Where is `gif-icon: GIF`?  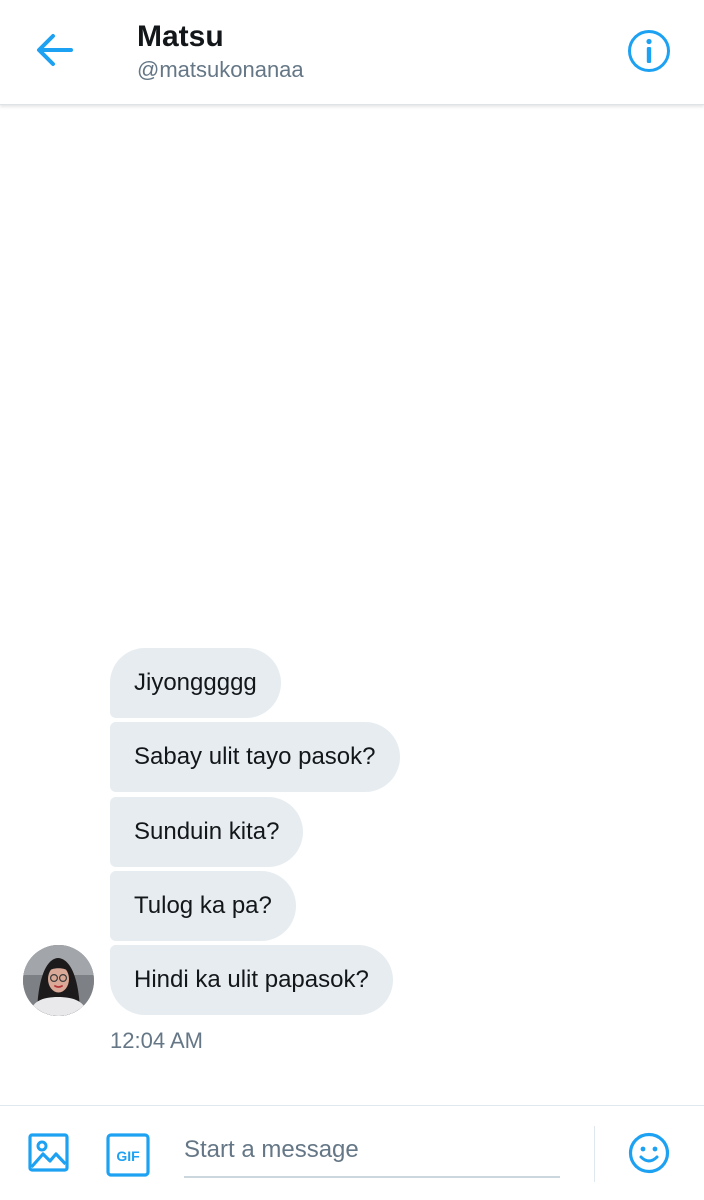 gif-icon: GIF is located at coordinates (128, 1155).